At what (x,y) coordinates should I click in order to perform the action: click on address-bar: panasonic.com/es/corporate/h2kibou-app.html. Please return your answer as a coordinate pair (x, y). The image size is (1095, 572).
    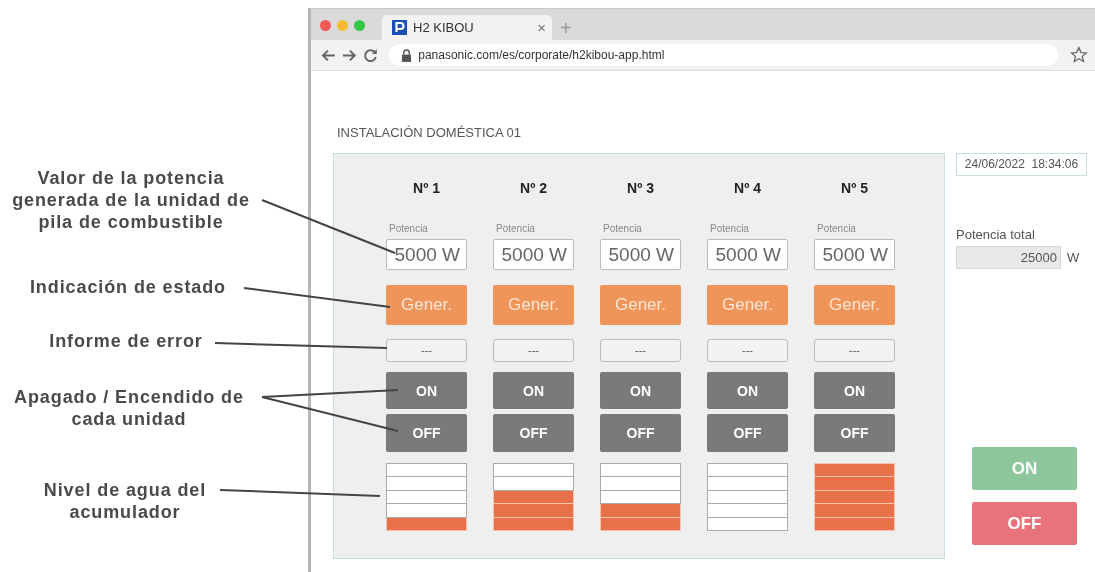
    Looking at the image, I should click on (724, 55).